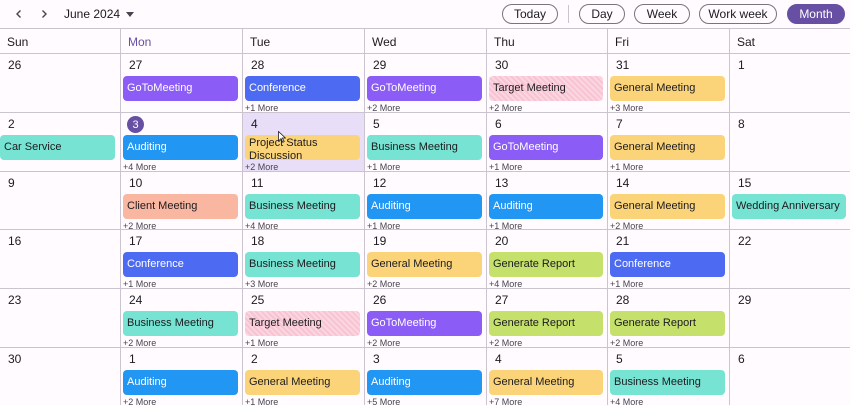  I want to click on day-cell: 29 GoToMeeting +2 More, so click(425, 83).